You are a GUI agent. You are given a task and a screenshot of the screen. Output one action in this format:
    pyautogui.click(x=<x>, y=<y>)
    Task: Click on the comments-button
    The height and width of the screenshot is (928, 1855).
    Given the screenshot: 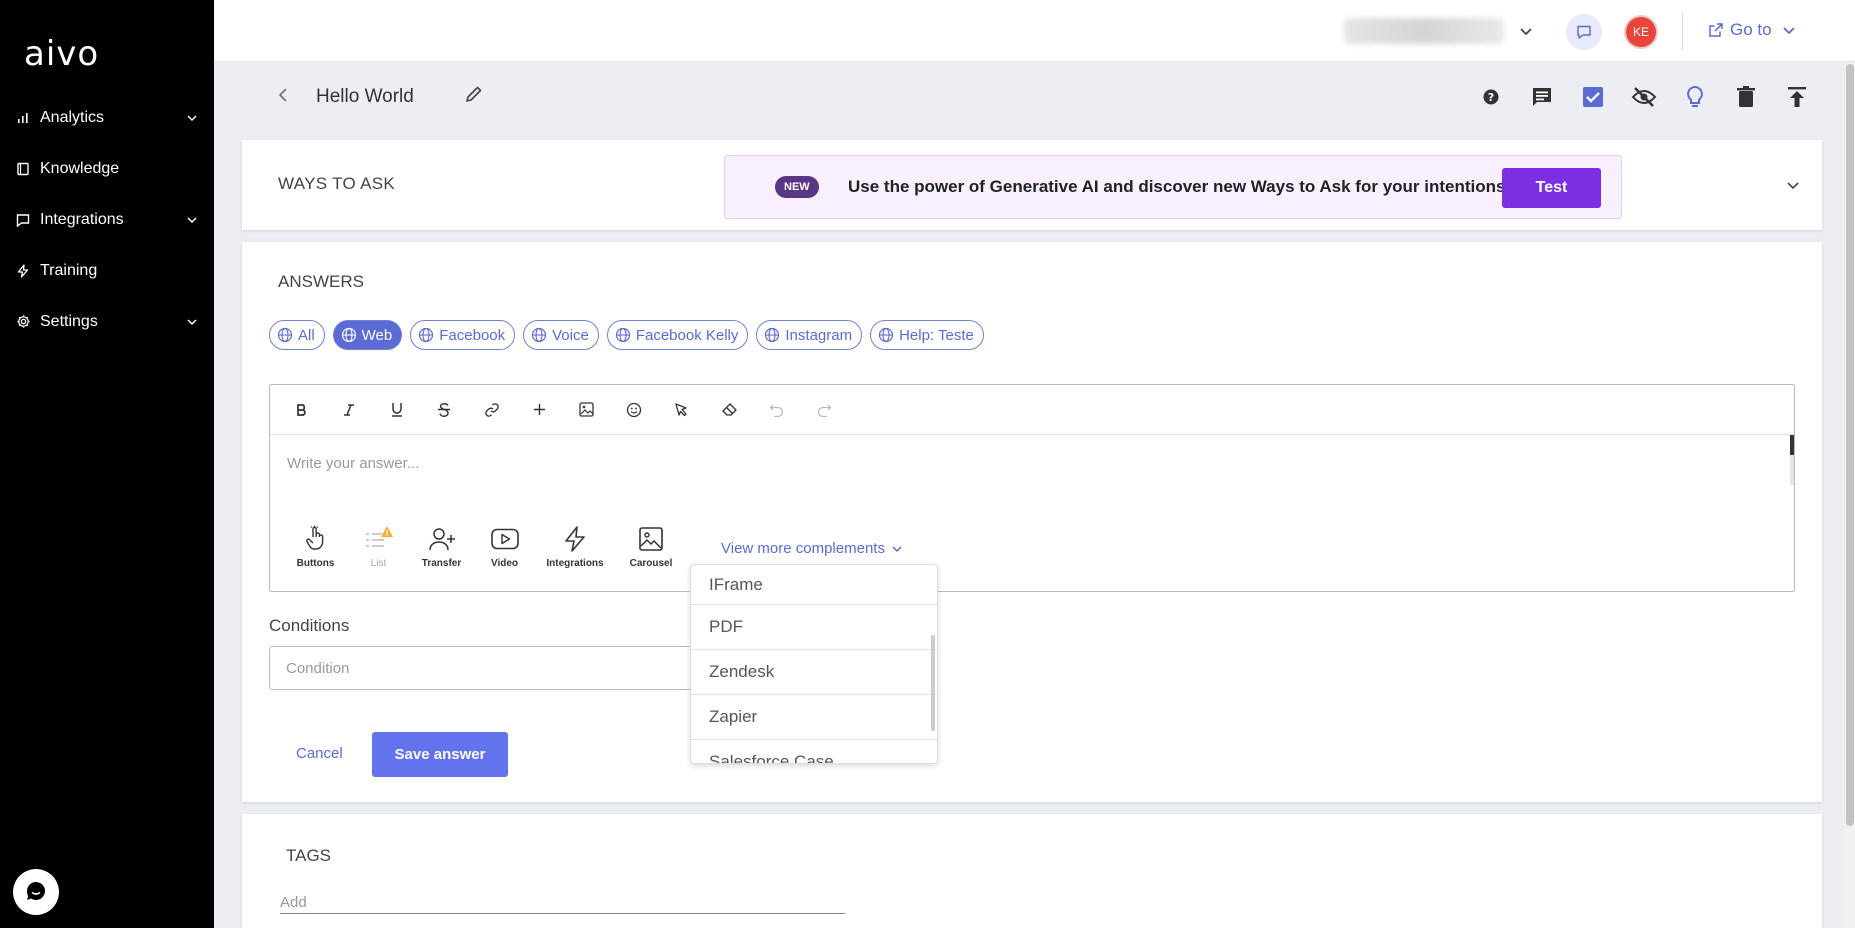 What is the action you would take?
    pyautogui.click(x=1541, y=97)
    